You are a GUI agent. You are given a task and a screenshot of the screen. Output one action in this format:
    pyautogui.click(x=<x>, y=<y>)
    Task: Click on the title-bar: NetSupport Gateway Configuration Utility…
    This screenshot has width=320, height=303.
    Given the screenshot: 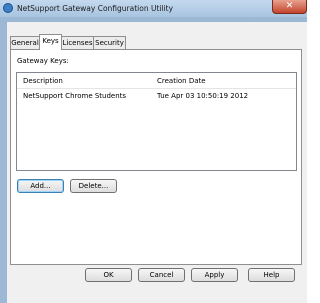 What is the action you would take?
    pyautogui.click(x=153, y=8)
    